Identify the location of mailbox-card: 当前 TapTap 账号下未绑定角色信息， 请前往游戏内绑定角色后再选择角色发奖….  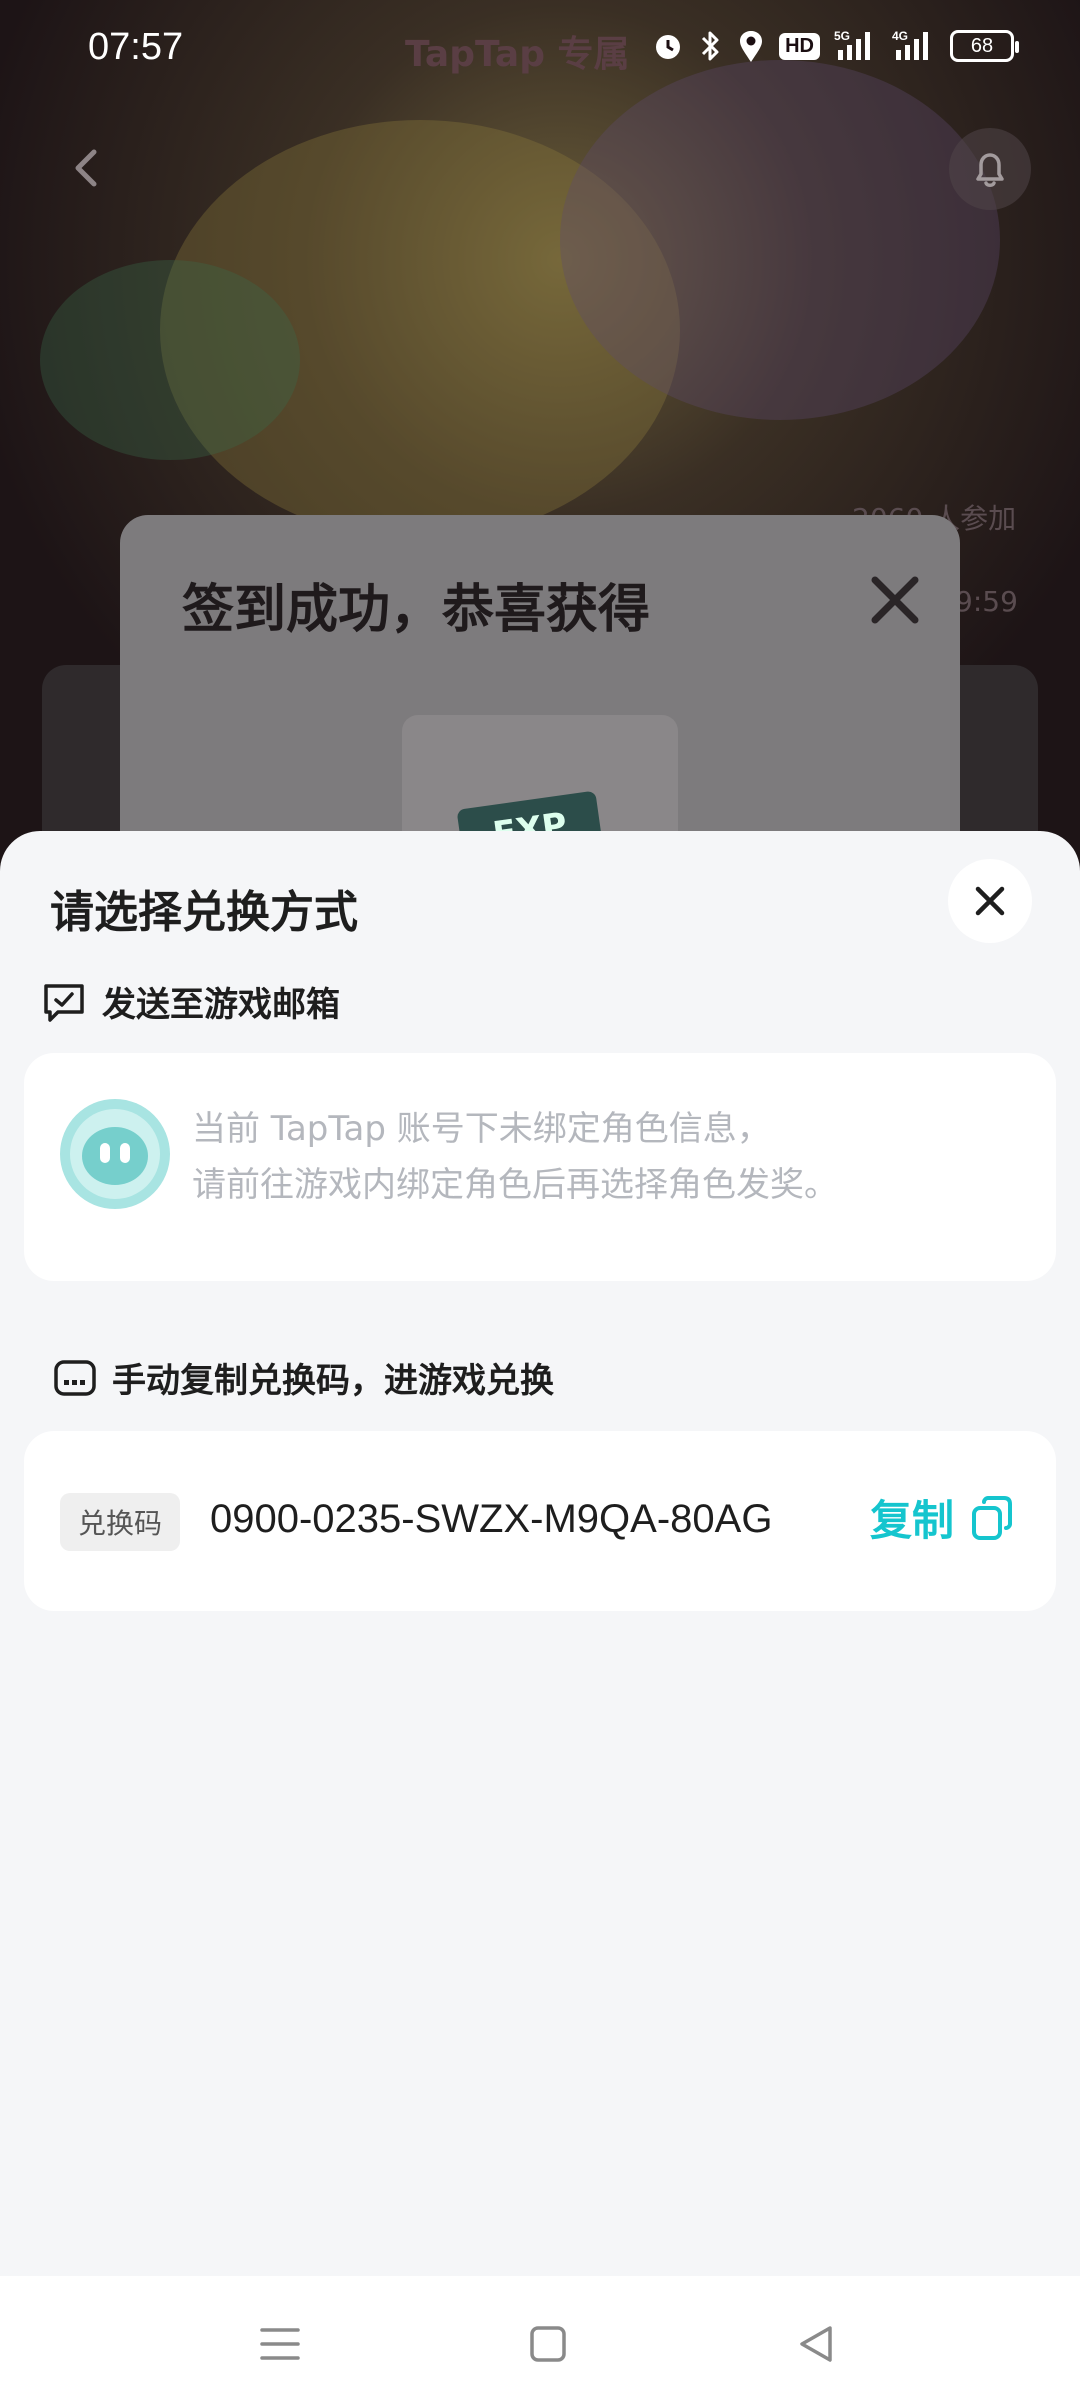
(540, 1167).